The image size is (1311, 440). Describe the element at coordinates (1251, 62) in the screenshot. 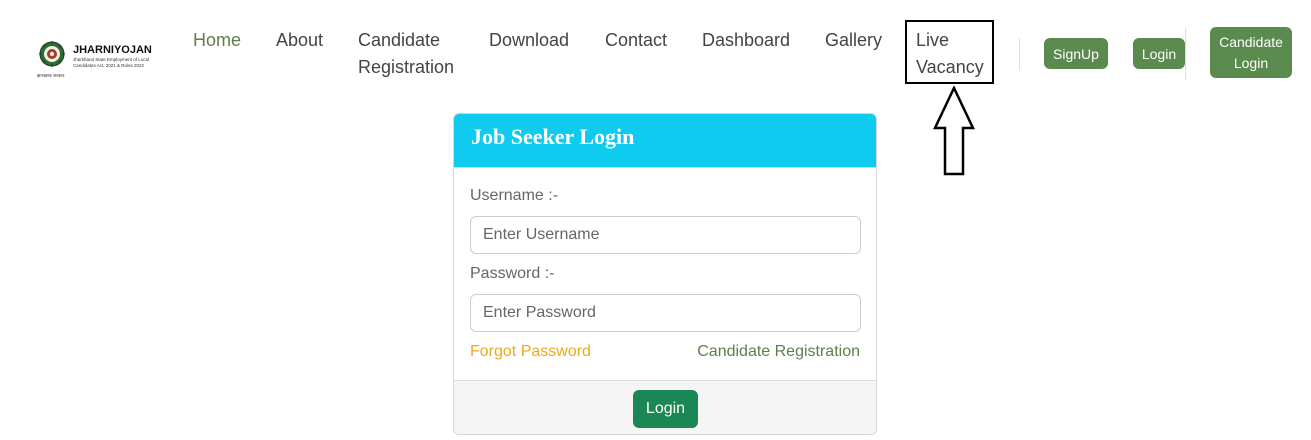

I see `candidate-login-line2: Login` at that location.